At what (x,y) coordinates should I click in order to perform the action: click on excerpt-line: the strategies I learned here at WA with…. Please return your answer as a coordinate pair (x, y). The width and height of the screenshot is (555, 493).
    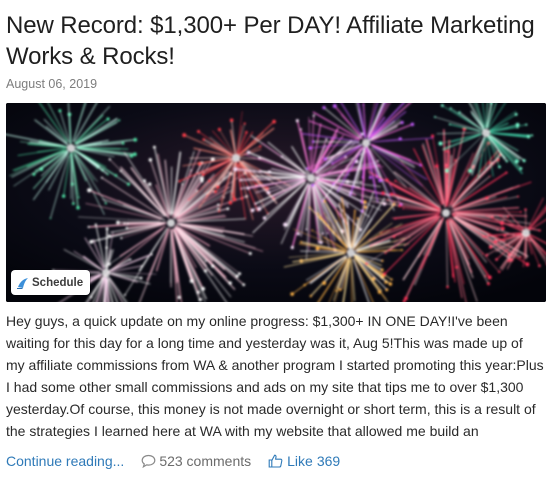
    Looking at the image, I should click on (242, 431).